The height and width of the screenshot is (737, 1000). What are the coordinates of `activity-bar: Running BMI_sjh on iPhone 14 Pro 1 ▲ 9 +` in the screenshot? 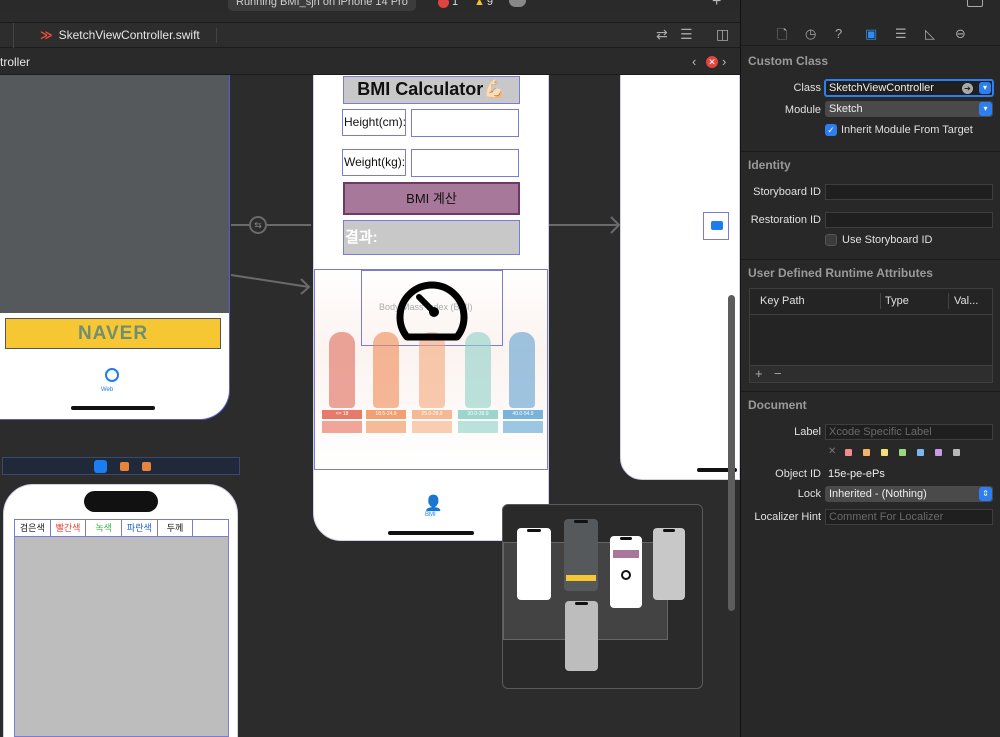 It's located at (370, 5).